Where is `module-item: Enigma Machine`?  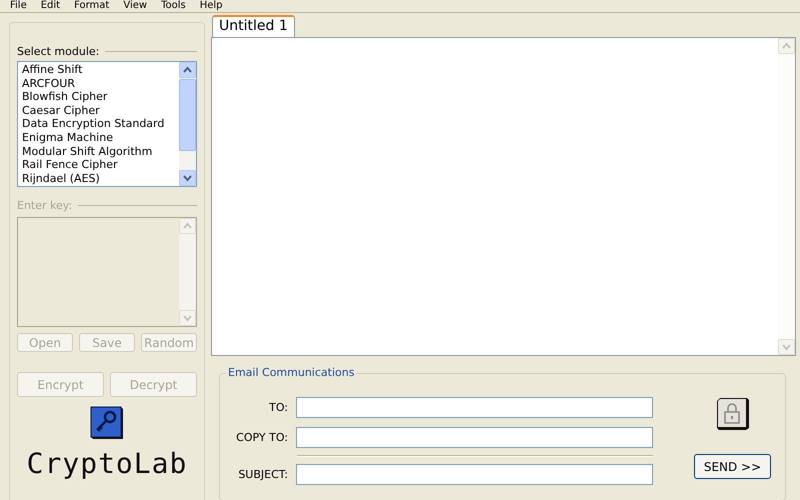 module-item: Enigma Machine is located at coordinates (98, 137).